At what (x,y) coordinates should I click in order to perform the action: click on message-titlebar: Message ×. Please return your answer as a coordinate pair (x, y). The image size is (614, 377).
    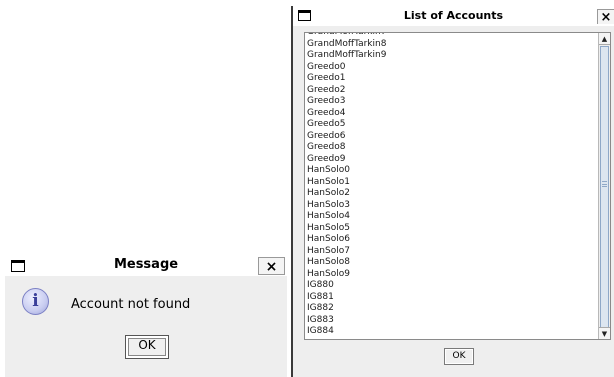
    Looking at the image, I should click on (146, 265).